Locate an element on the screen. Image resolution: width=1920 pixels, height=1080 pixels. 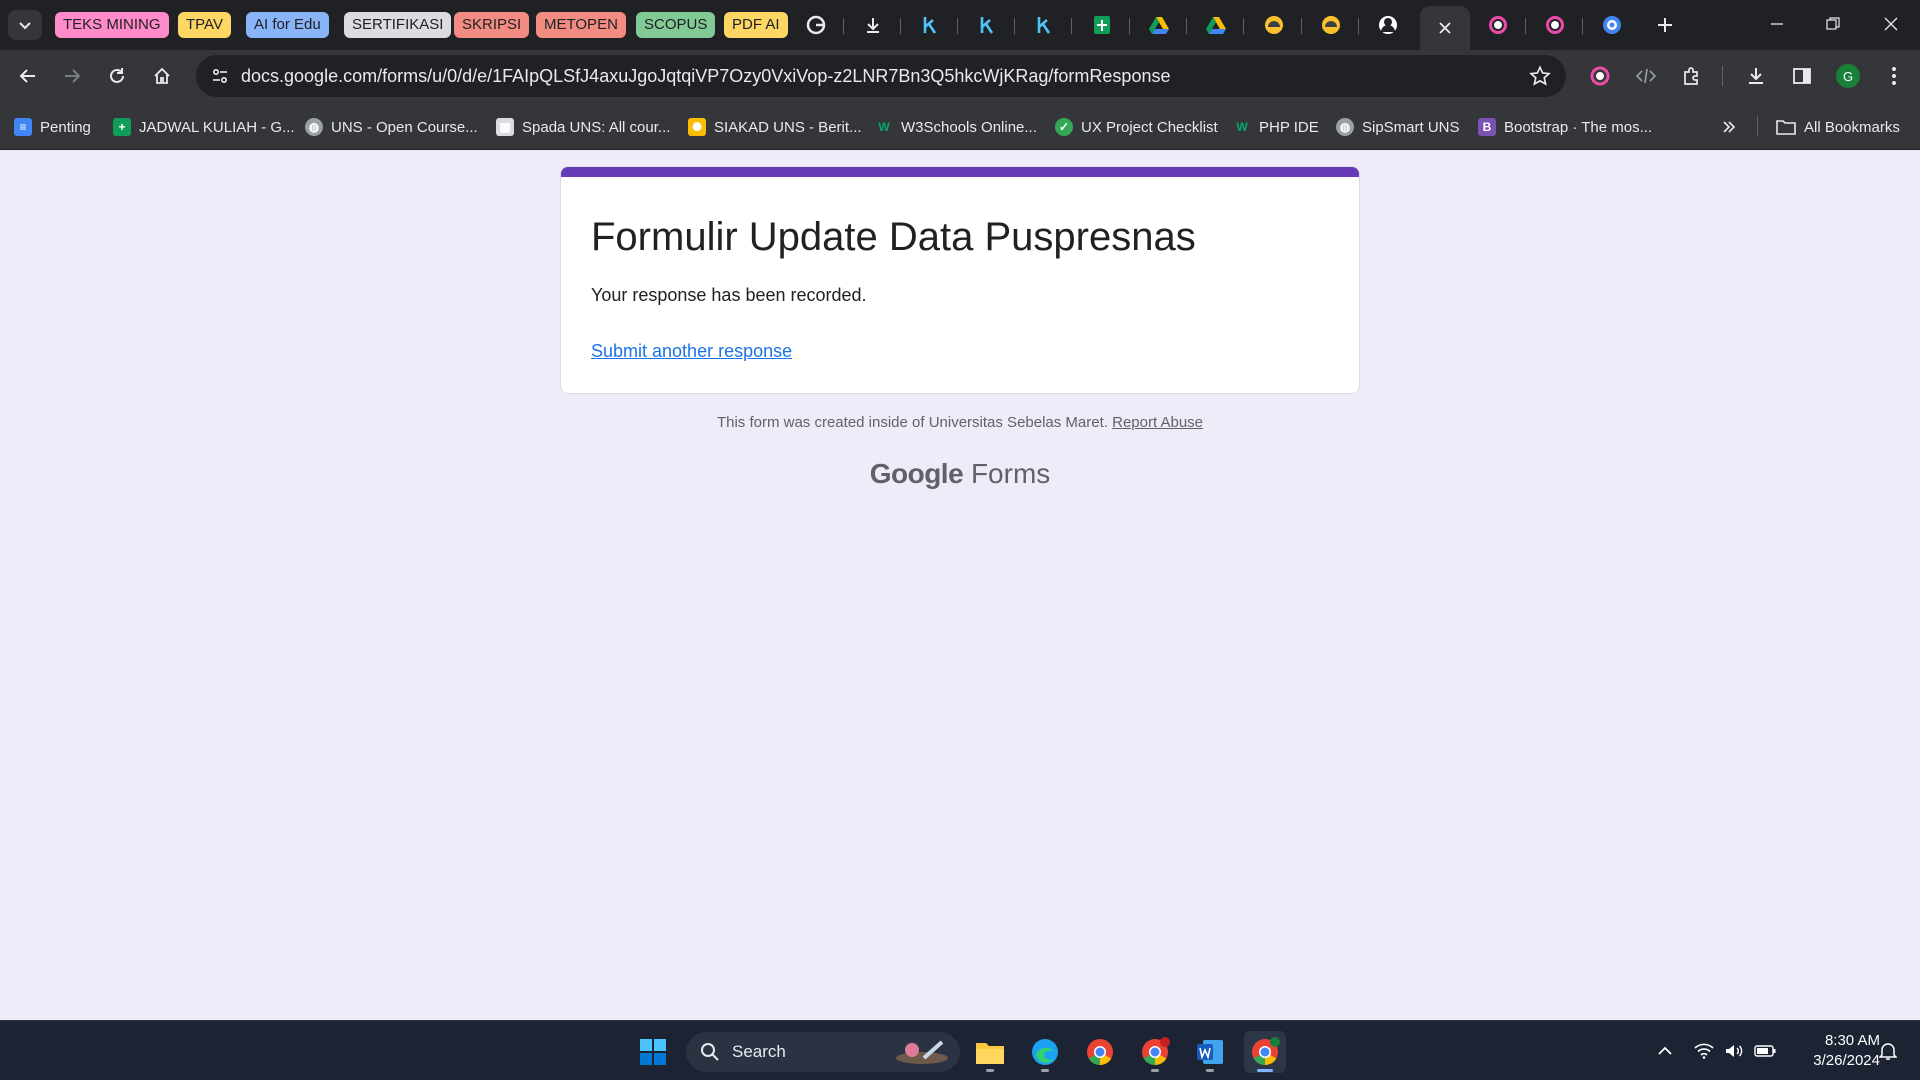
minimize-button is located at coordinates (1777, 24).